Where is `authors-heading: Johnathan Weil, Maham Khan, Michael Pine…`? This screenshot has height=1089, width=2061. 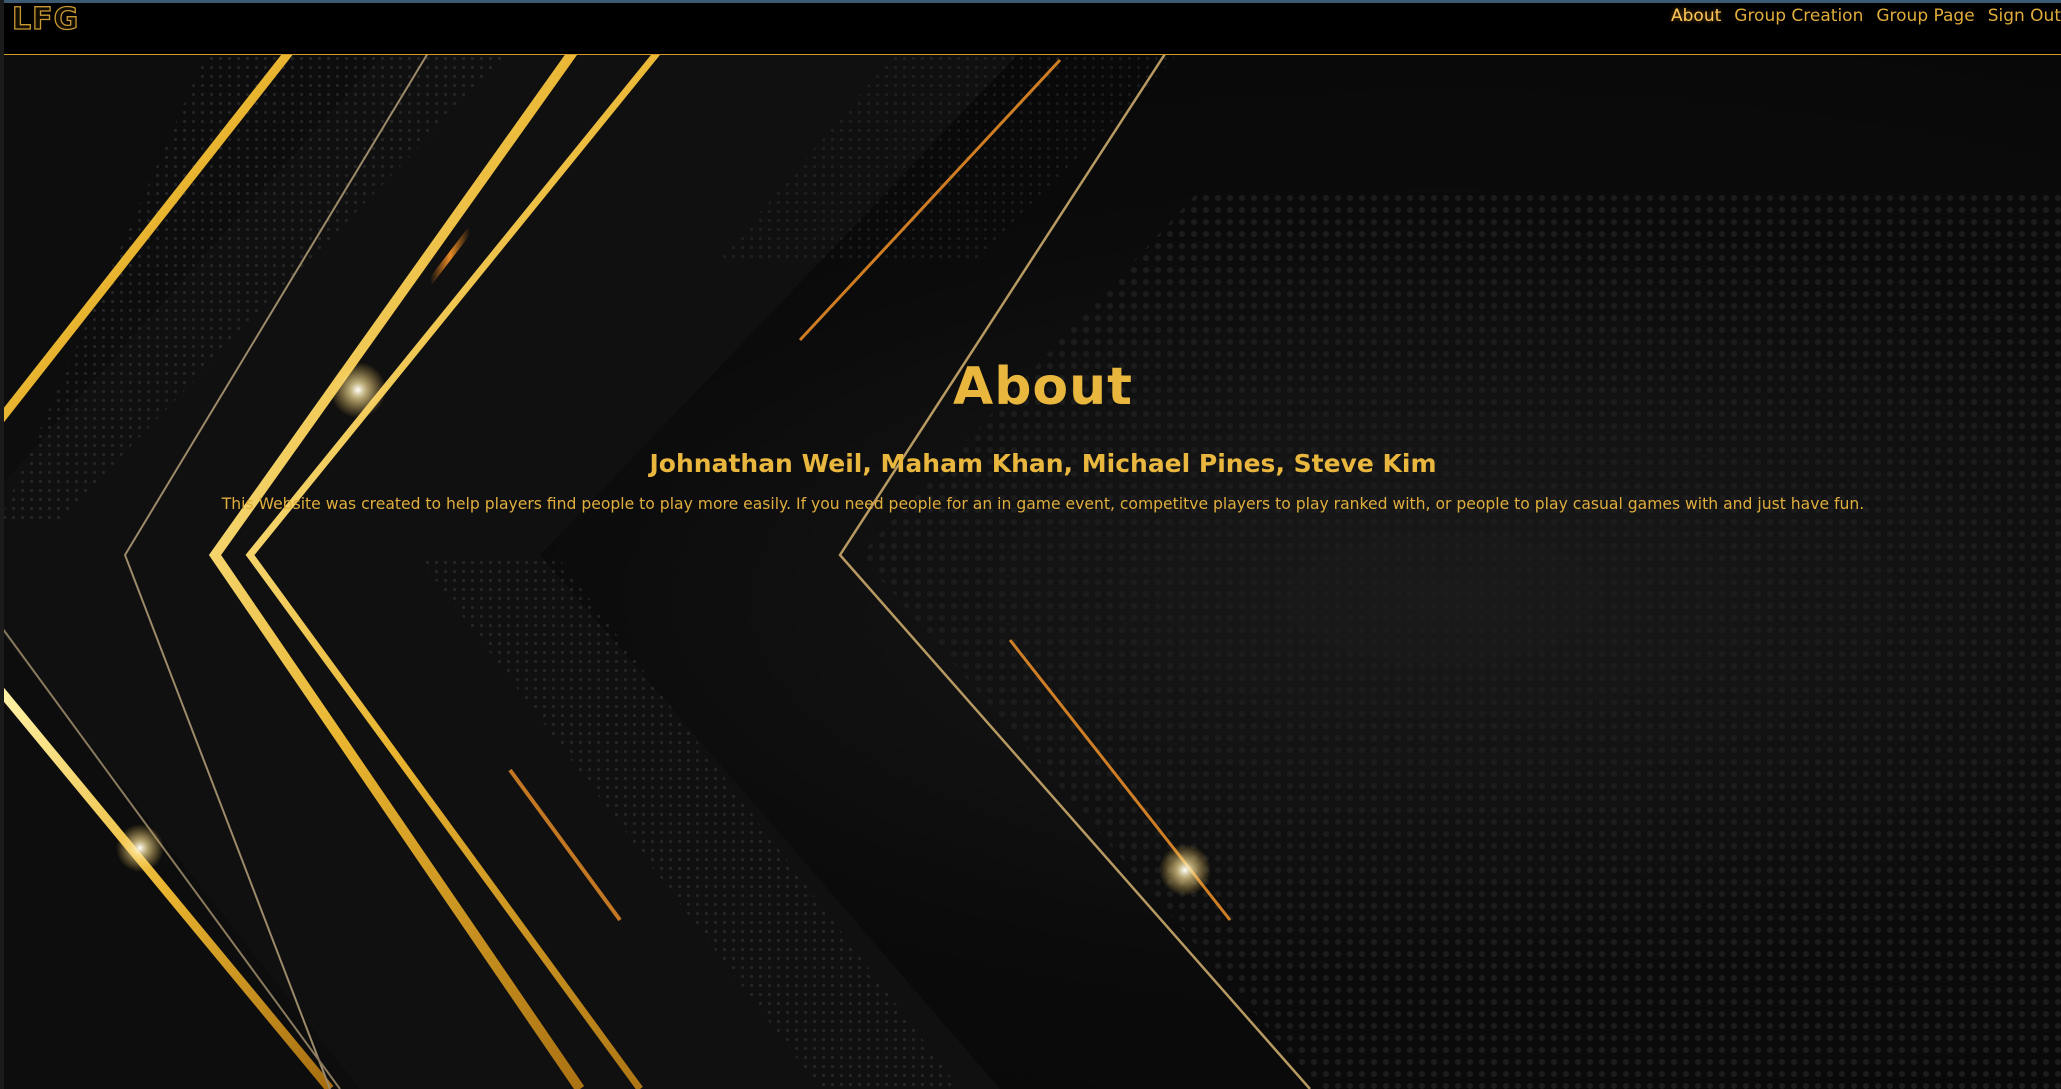
authors-heading: Johnathan Weil, Maham Khan, Michael Pine… is located at coordinates (1043, 463).